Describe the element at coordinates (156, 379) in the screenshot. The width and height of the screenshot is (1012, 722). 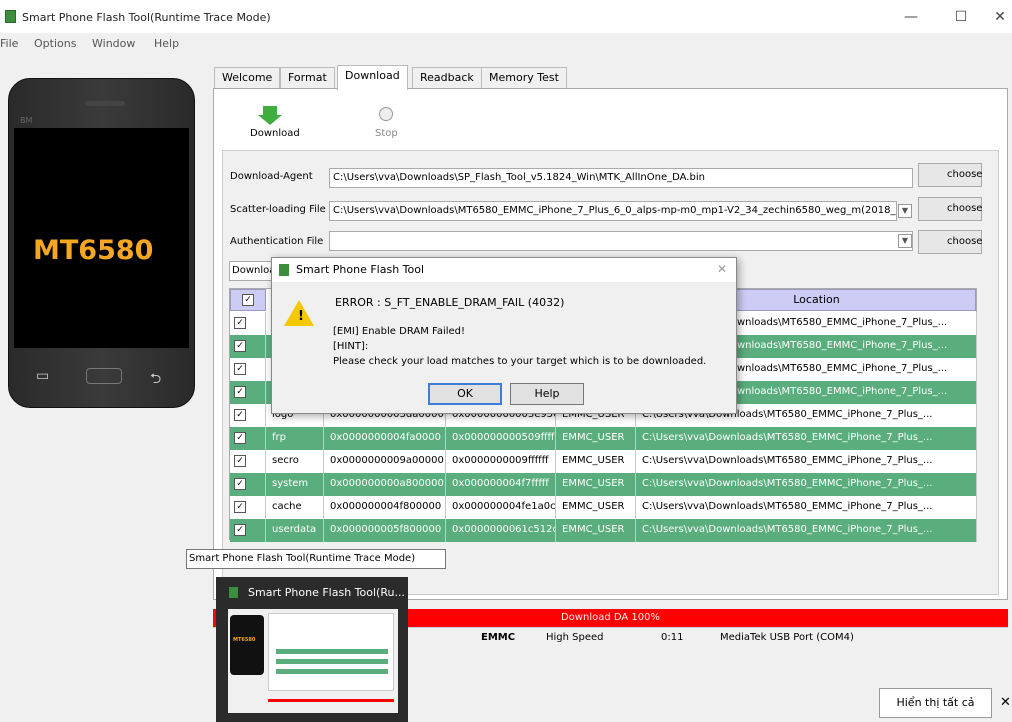
I see `phone-back-icon: ⮌` at that location.